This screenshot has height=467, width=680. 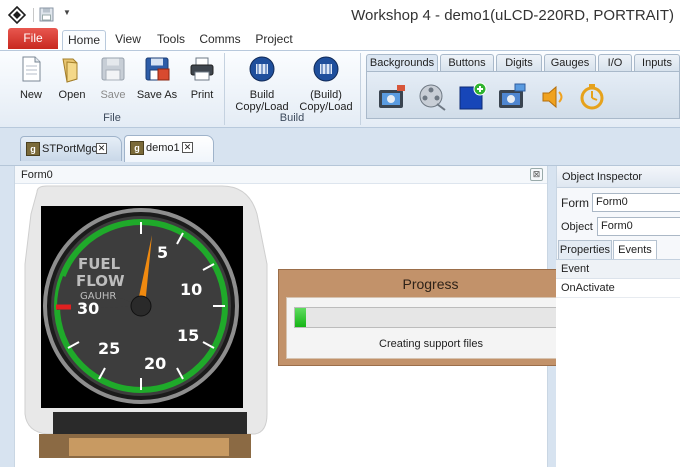 I want to click on doc-tab-label: STPortMgc, so click(x=70, y=149).